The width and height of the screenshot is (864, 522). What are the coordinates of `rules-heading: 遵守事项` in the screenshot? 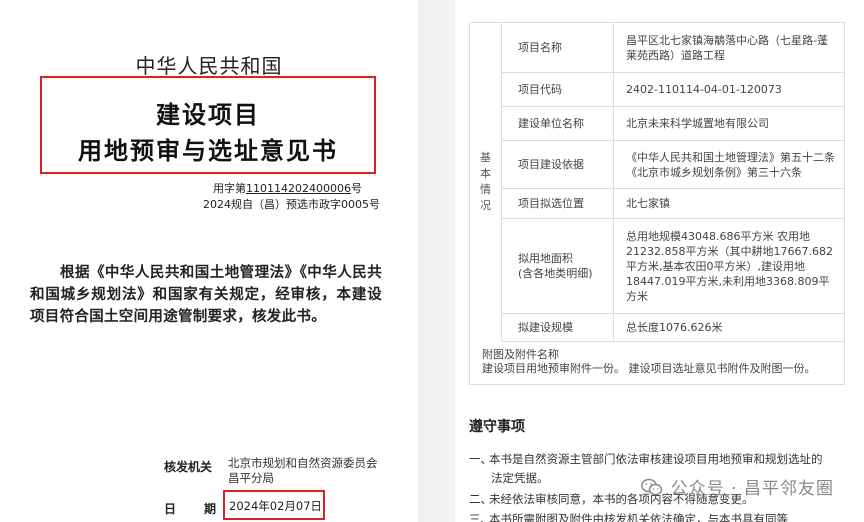 It's located at (497, 427).